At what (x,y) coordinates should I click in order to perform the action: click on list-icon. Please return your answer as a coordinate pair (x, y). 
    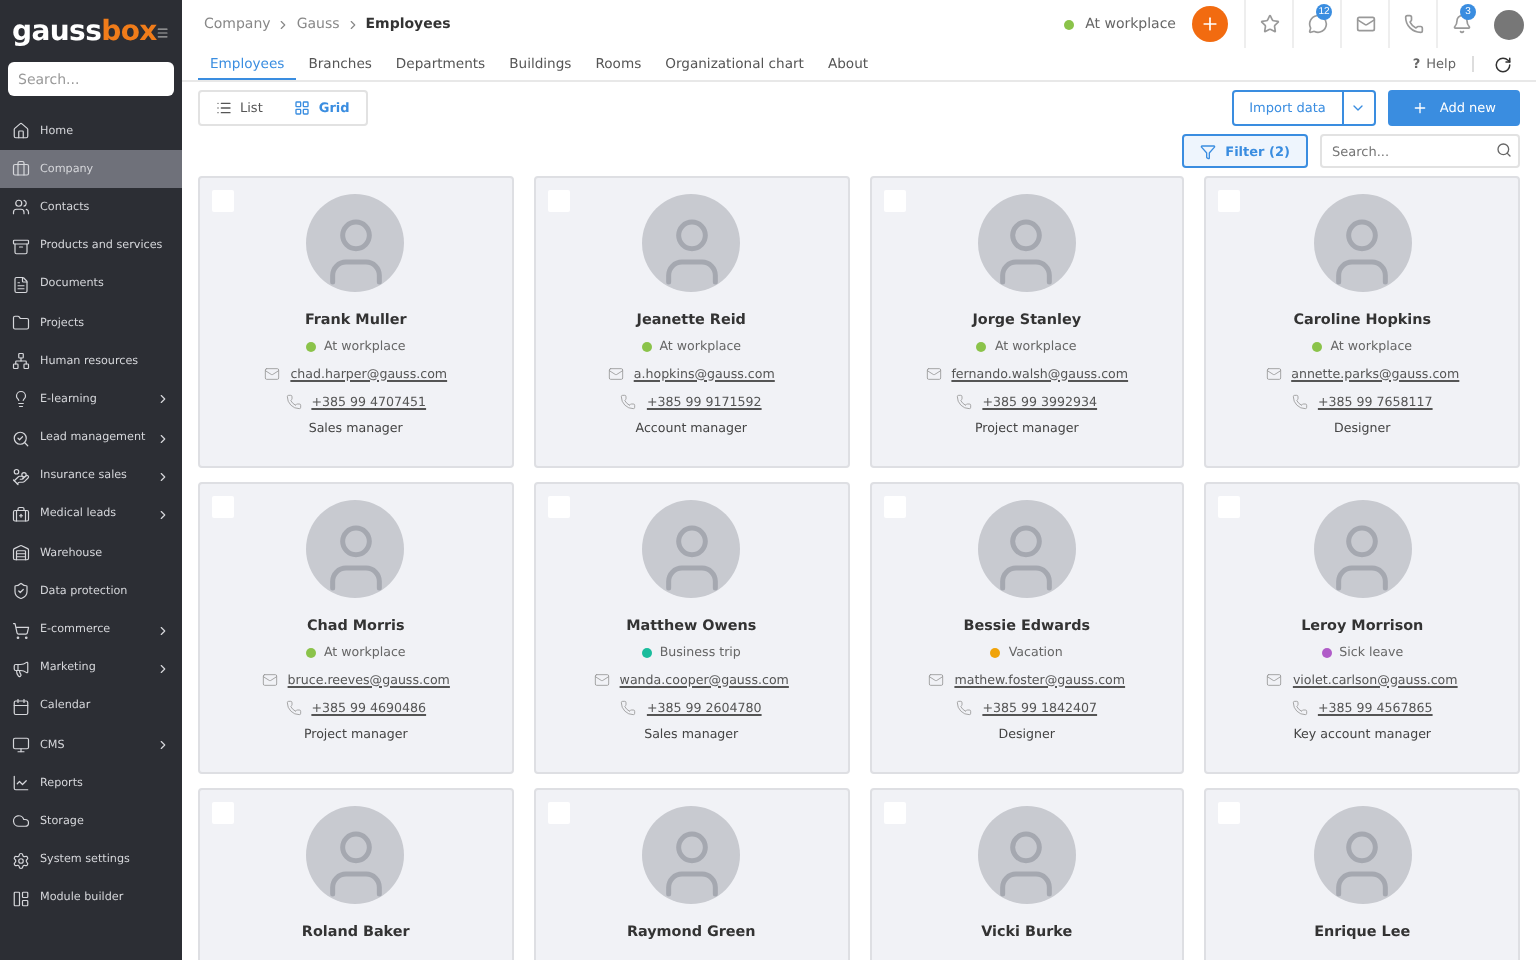
    Looking at the image, I should click on (224, 108).